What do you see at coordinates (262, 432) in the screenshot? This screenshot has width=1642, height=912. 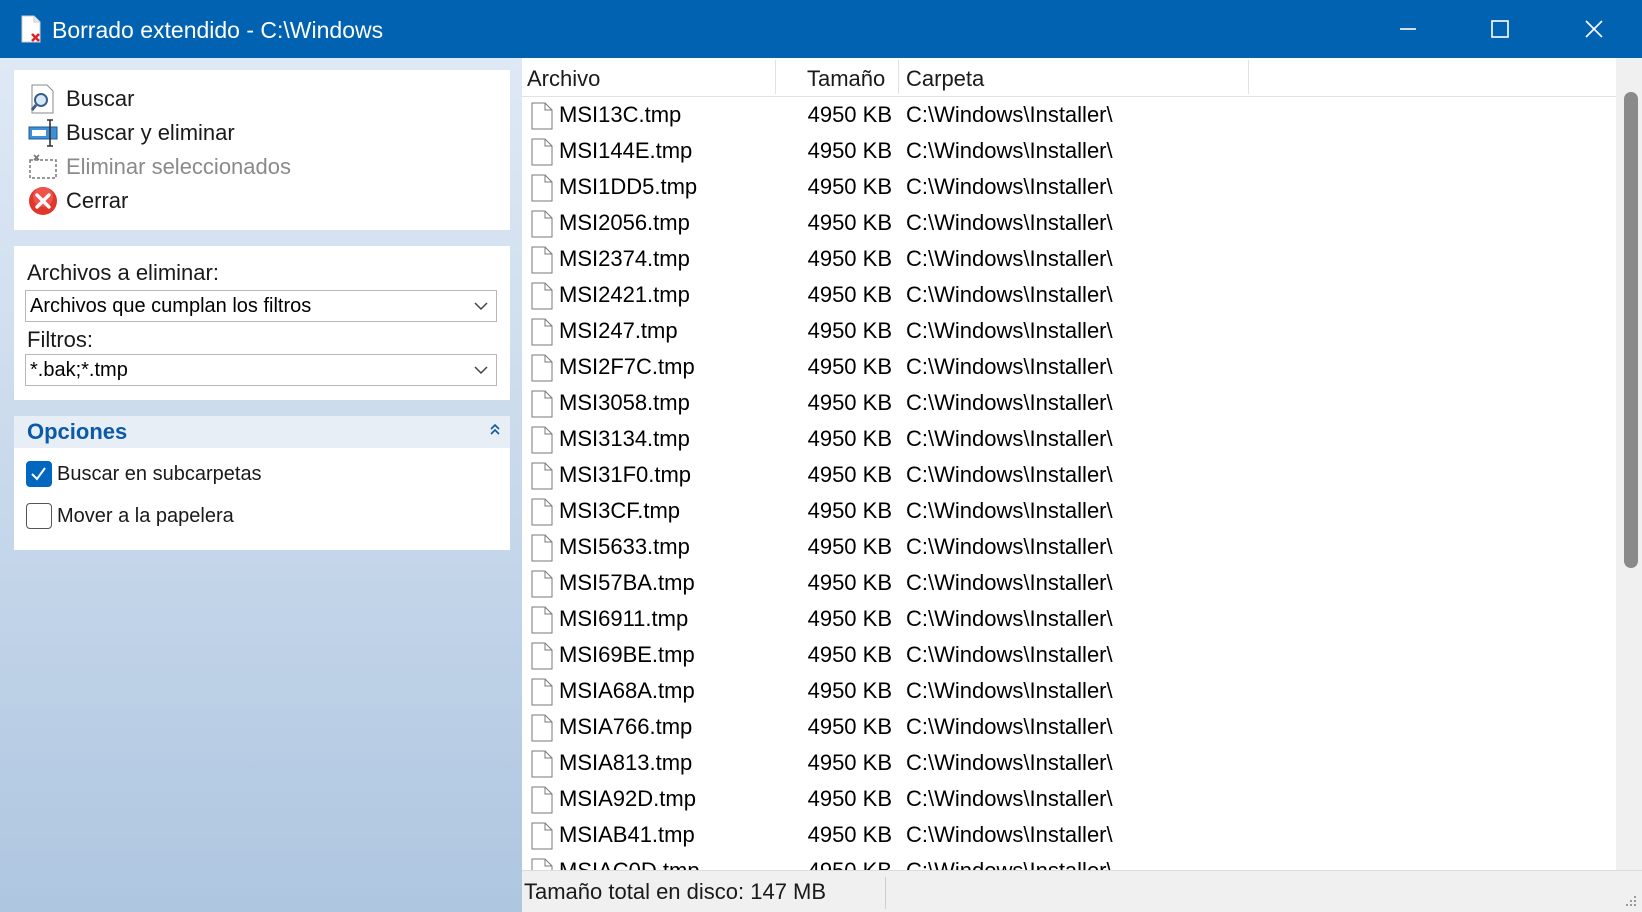 I see `options-header: Opciones` at bounding box center [262, 432].